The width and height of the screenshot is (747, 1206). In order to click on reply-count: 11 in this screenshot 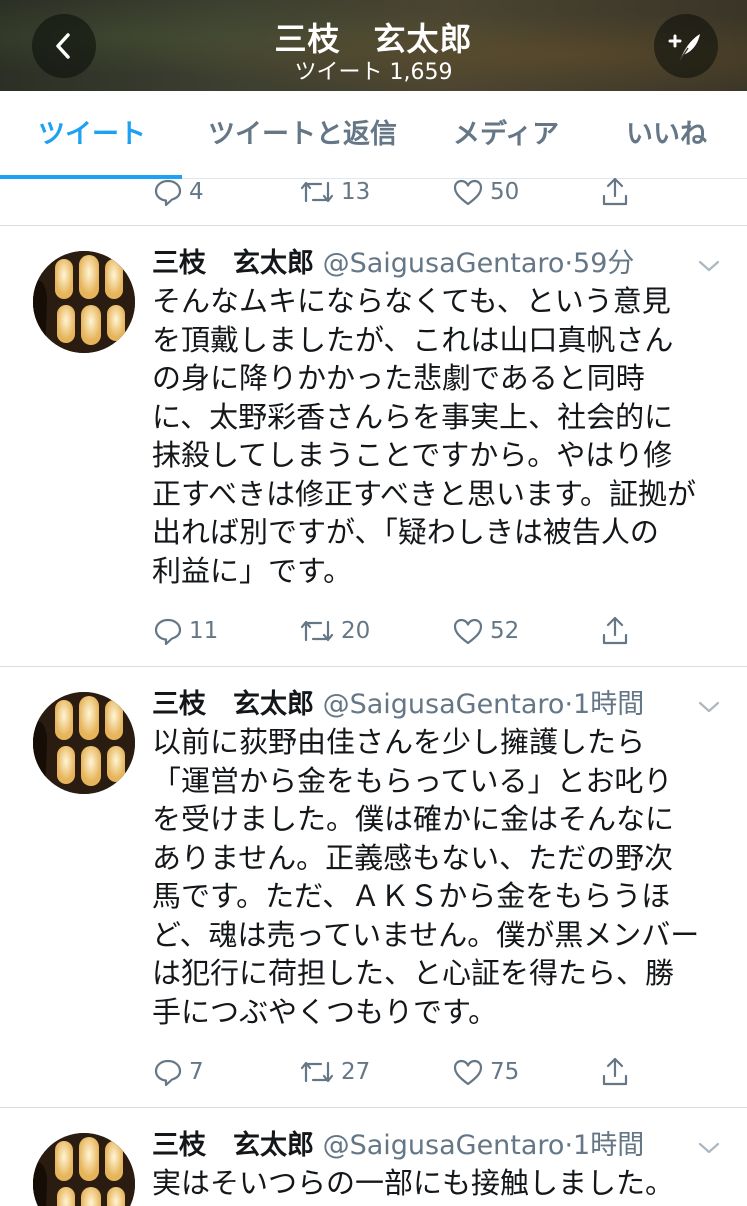, I will do `click(204, 631)`.